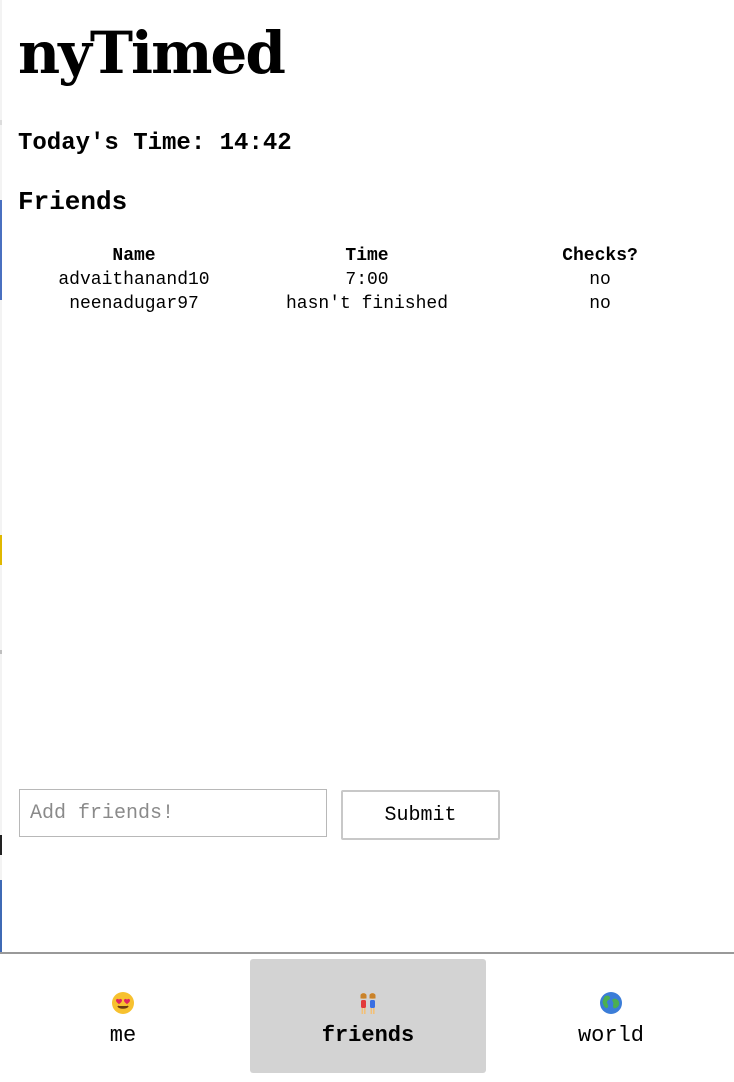  I want to click on nav-tab-me: me, so click(123, 1016).